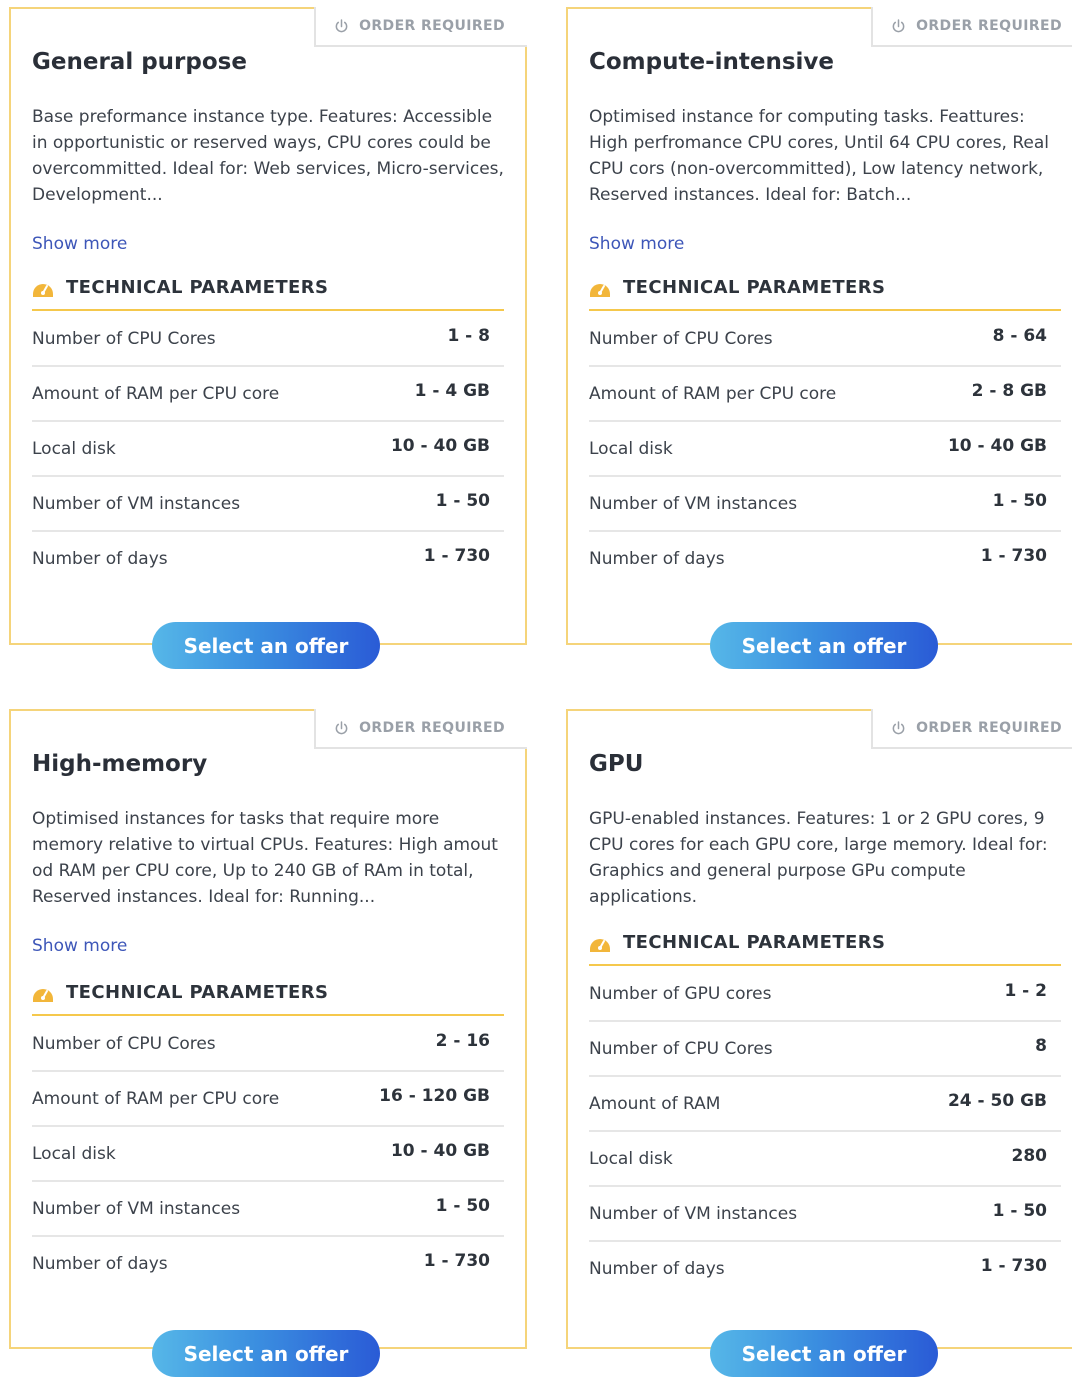 The image size is (1072, 1377). What do you see at coordinates (1041, 1046) in the screenshot?
I see `param-value: 8` at bounding box center [1041, 1046].